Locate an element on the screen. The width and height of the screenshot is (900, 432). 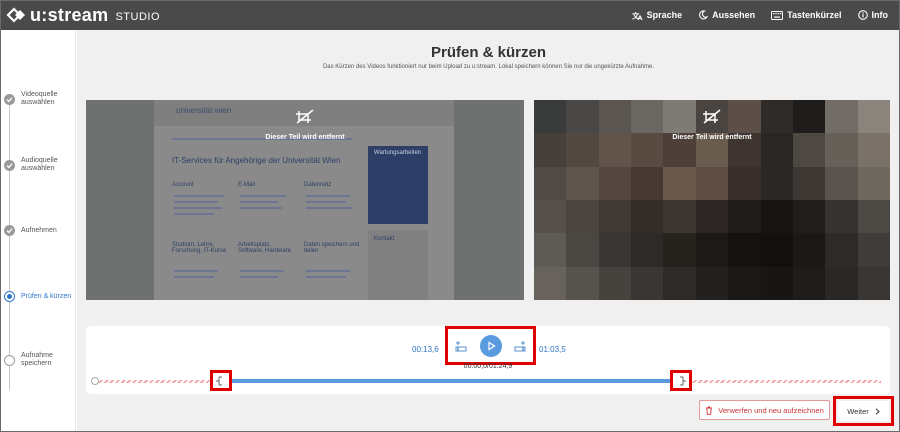
step-label: Prüfen & kürzen is located at coordinates (46, 296).